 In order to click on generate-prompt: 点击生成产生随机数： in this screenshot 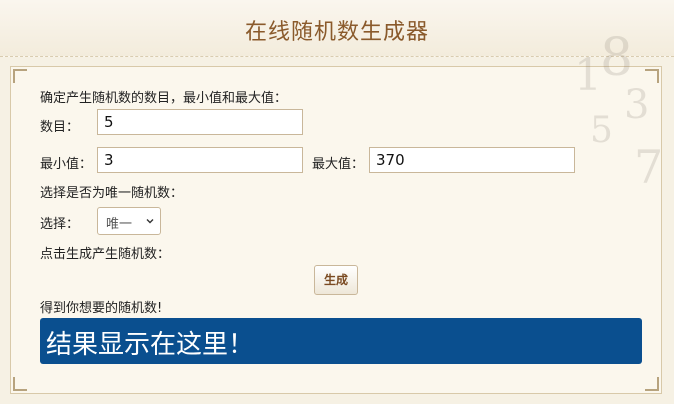, I will do `click(105, 254)`.